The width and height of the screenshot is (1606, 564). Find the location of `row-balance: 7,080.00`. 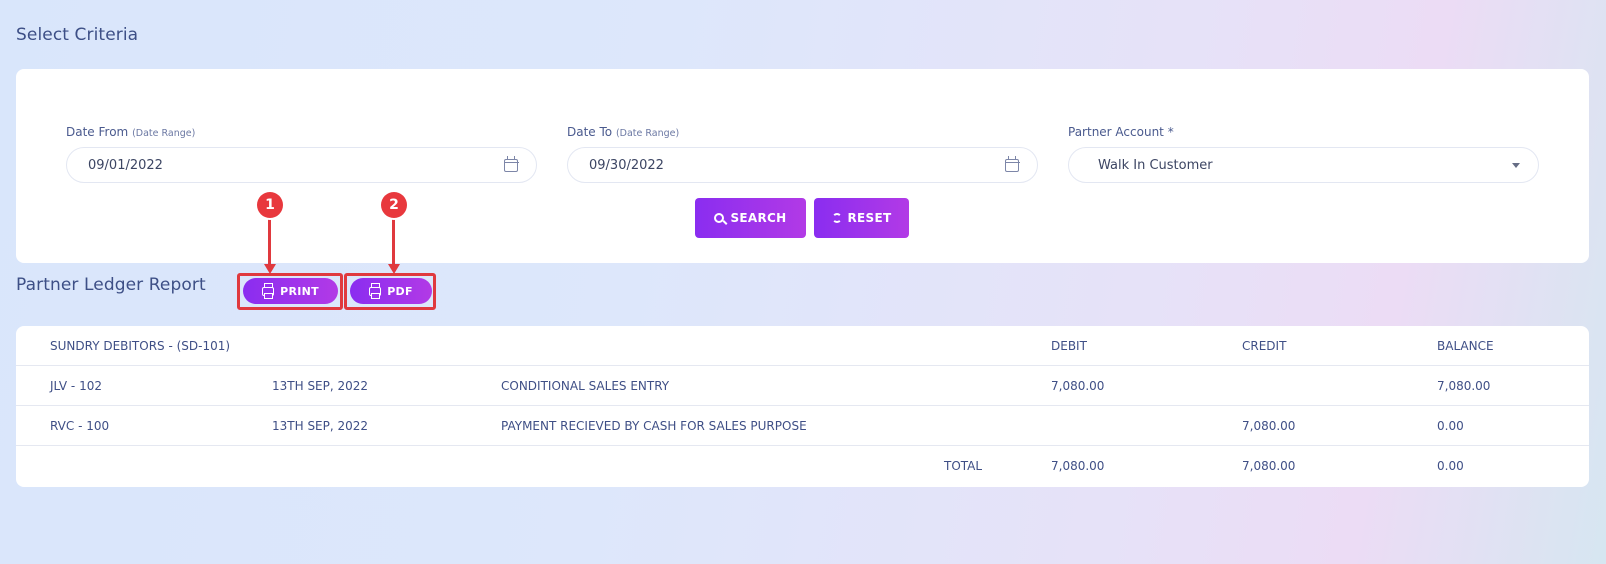

row-balance: 7,080.00 is located at coordinates (1464, 386).